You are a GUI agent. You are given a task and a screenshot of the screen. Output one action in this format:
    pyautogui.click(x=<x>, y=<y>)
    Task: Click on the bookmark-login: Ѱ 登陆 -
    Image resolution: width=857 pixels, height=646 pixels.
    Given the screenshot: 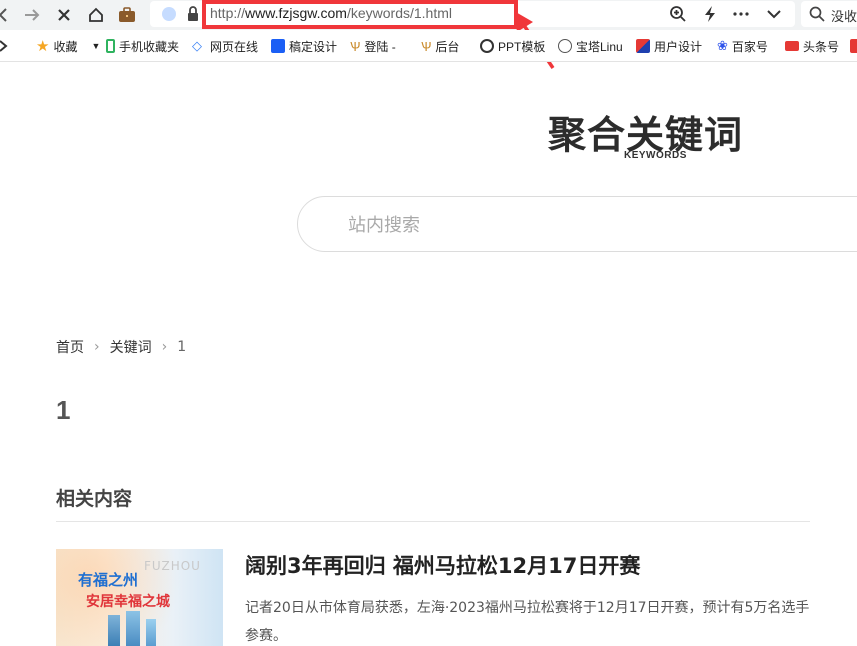 What is the action you would take?
    pyautogui.click(x=373, y=46)
    